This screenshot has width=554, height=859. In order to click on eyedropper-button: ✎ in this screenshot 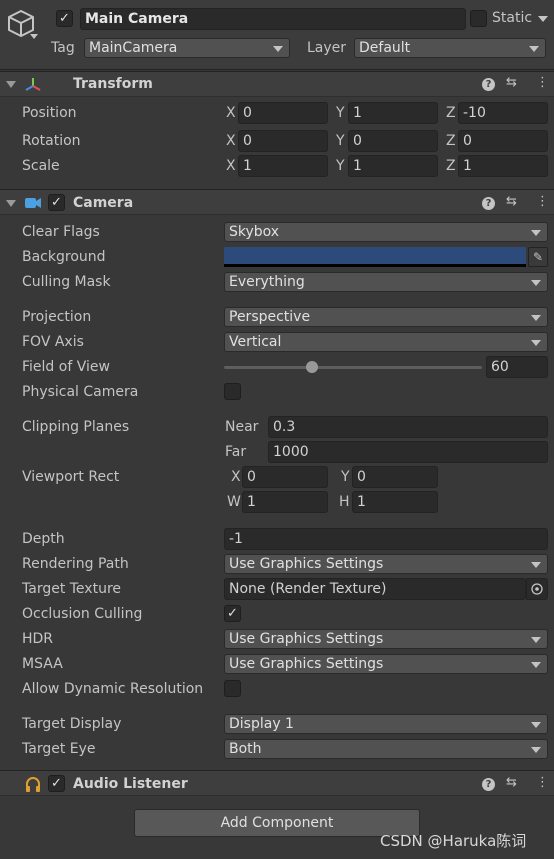, I will do `click(538, 257)`.